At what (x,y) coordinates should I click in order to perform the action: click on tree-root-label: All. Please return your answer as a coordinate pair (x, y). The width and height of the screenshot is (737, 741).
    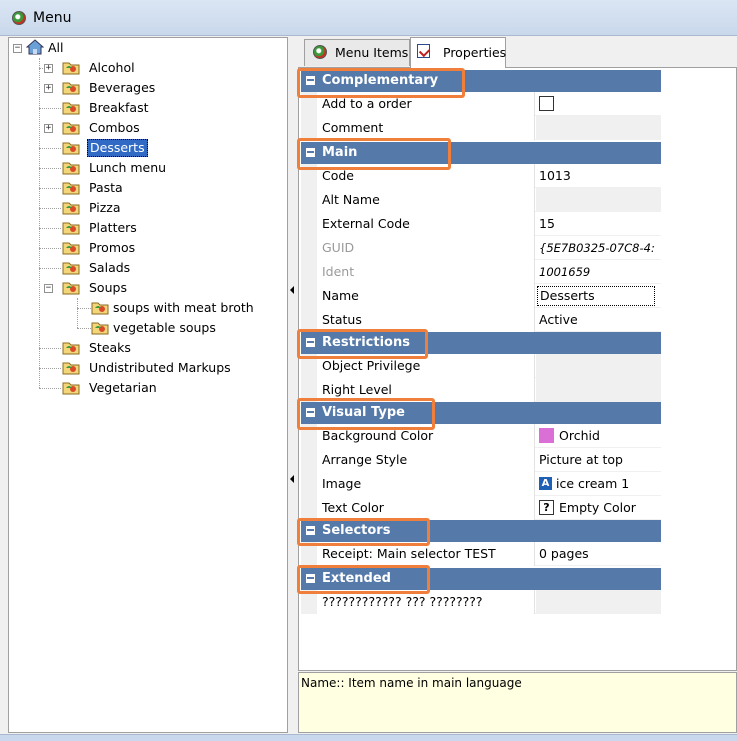
    Looking at the image, I should click on (56, 47).